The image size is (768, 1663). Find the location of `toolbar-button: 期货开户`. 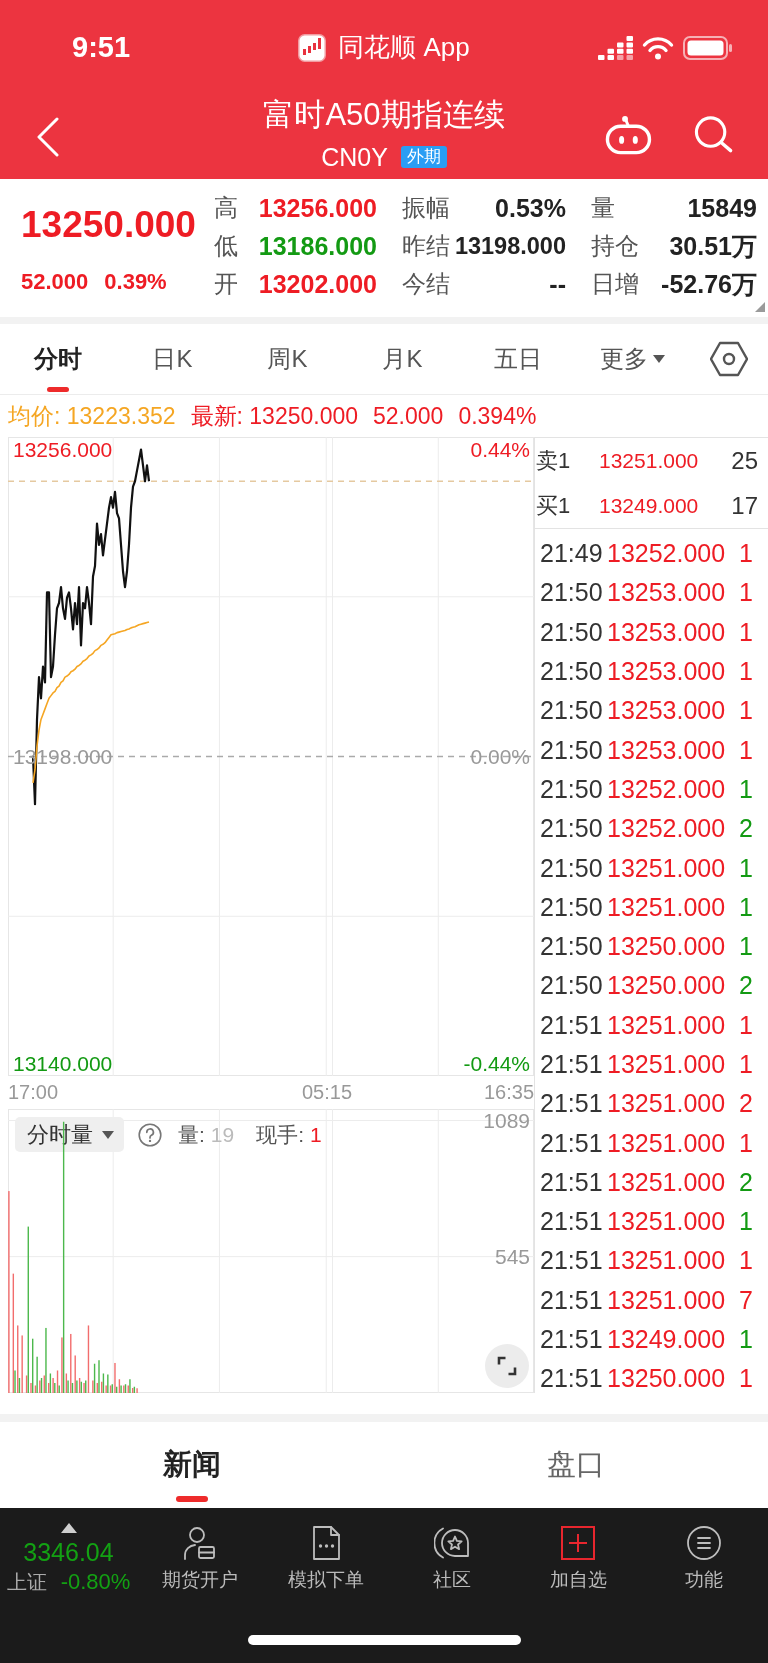

toolbar-button: 期货开户 is located at coordinates (200, 1551).